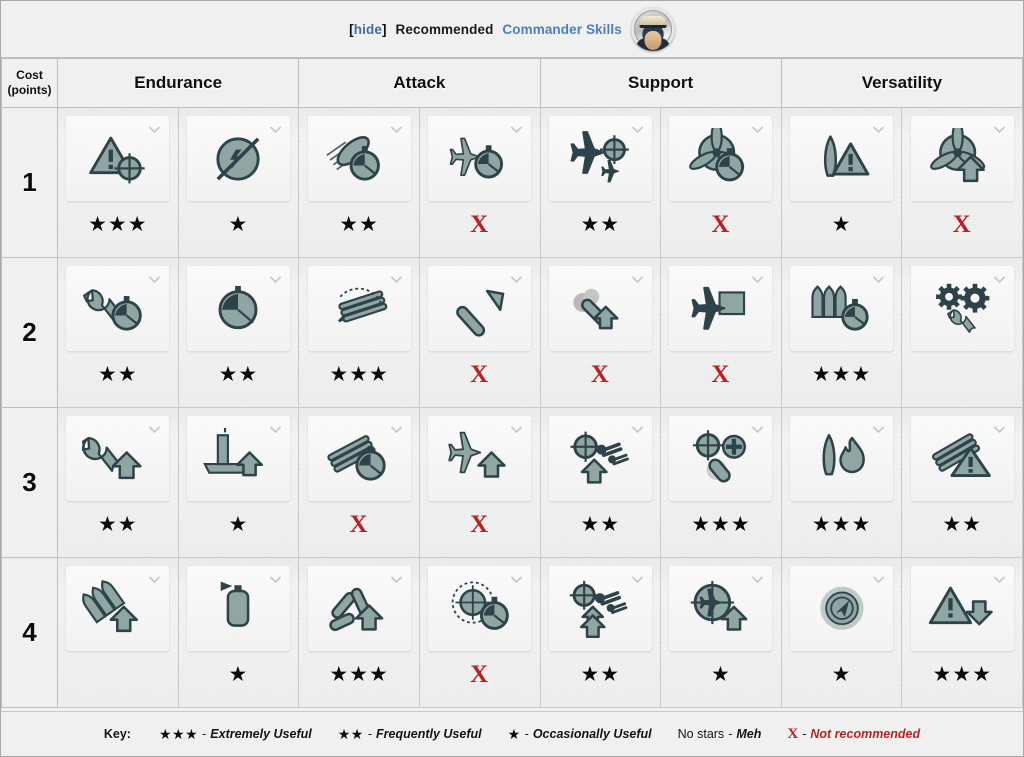 This screenshot has width=1024, height=757. I want to click on hide-toggle: [hide], so click(367, 29).